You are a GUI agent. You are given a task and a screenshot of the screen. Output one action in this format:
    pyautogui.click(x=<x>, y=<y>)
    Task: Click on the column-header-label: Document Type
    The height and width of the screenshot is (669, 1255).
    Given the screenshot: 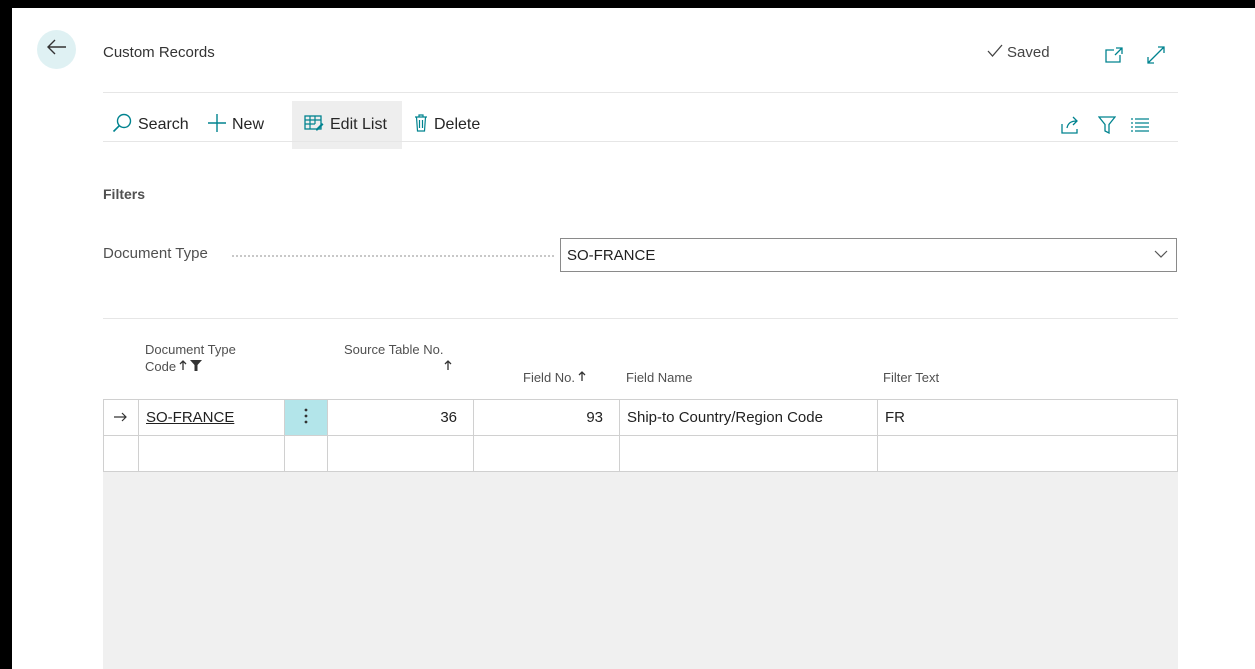 What is the action you would take?
    pyautogui.click(x=190, y=349)
    